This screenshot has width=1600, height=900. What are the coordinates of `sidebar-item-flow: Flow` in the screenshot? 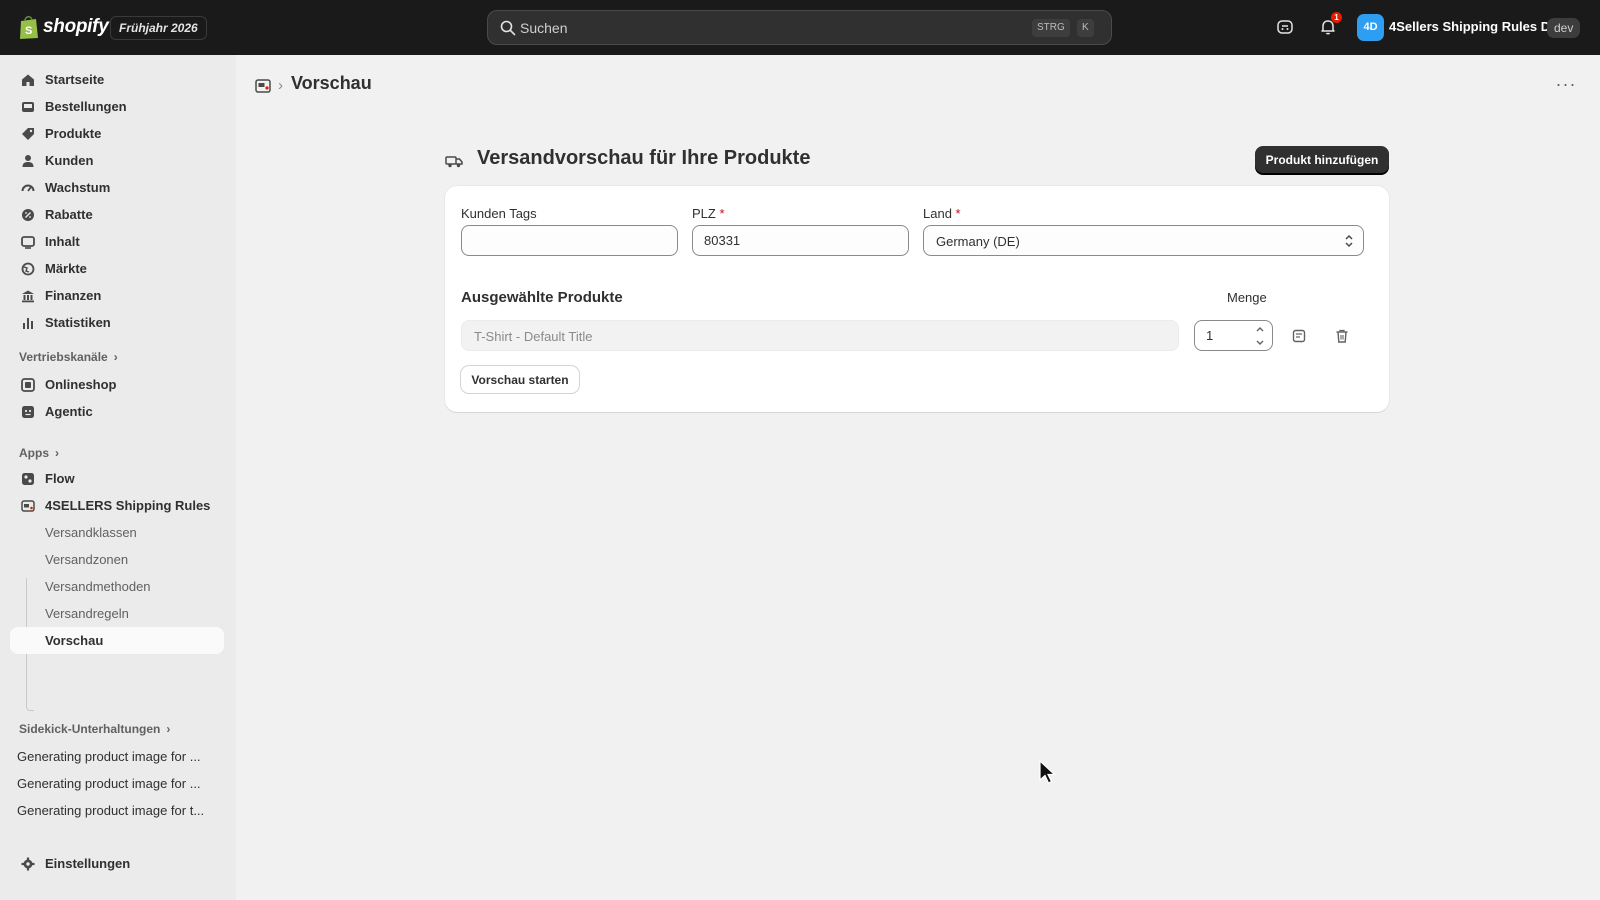 It's located at (117, 478).